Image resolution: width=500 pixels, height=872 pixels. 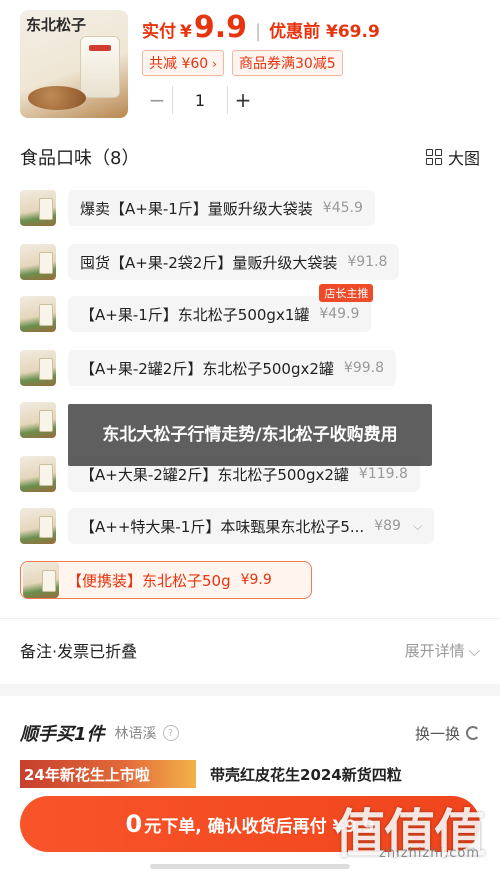 What do you see at coordinates (214, 64) in the screenshot?
I see `chevron-right-icon: ›` at bounding box center [214, 64].